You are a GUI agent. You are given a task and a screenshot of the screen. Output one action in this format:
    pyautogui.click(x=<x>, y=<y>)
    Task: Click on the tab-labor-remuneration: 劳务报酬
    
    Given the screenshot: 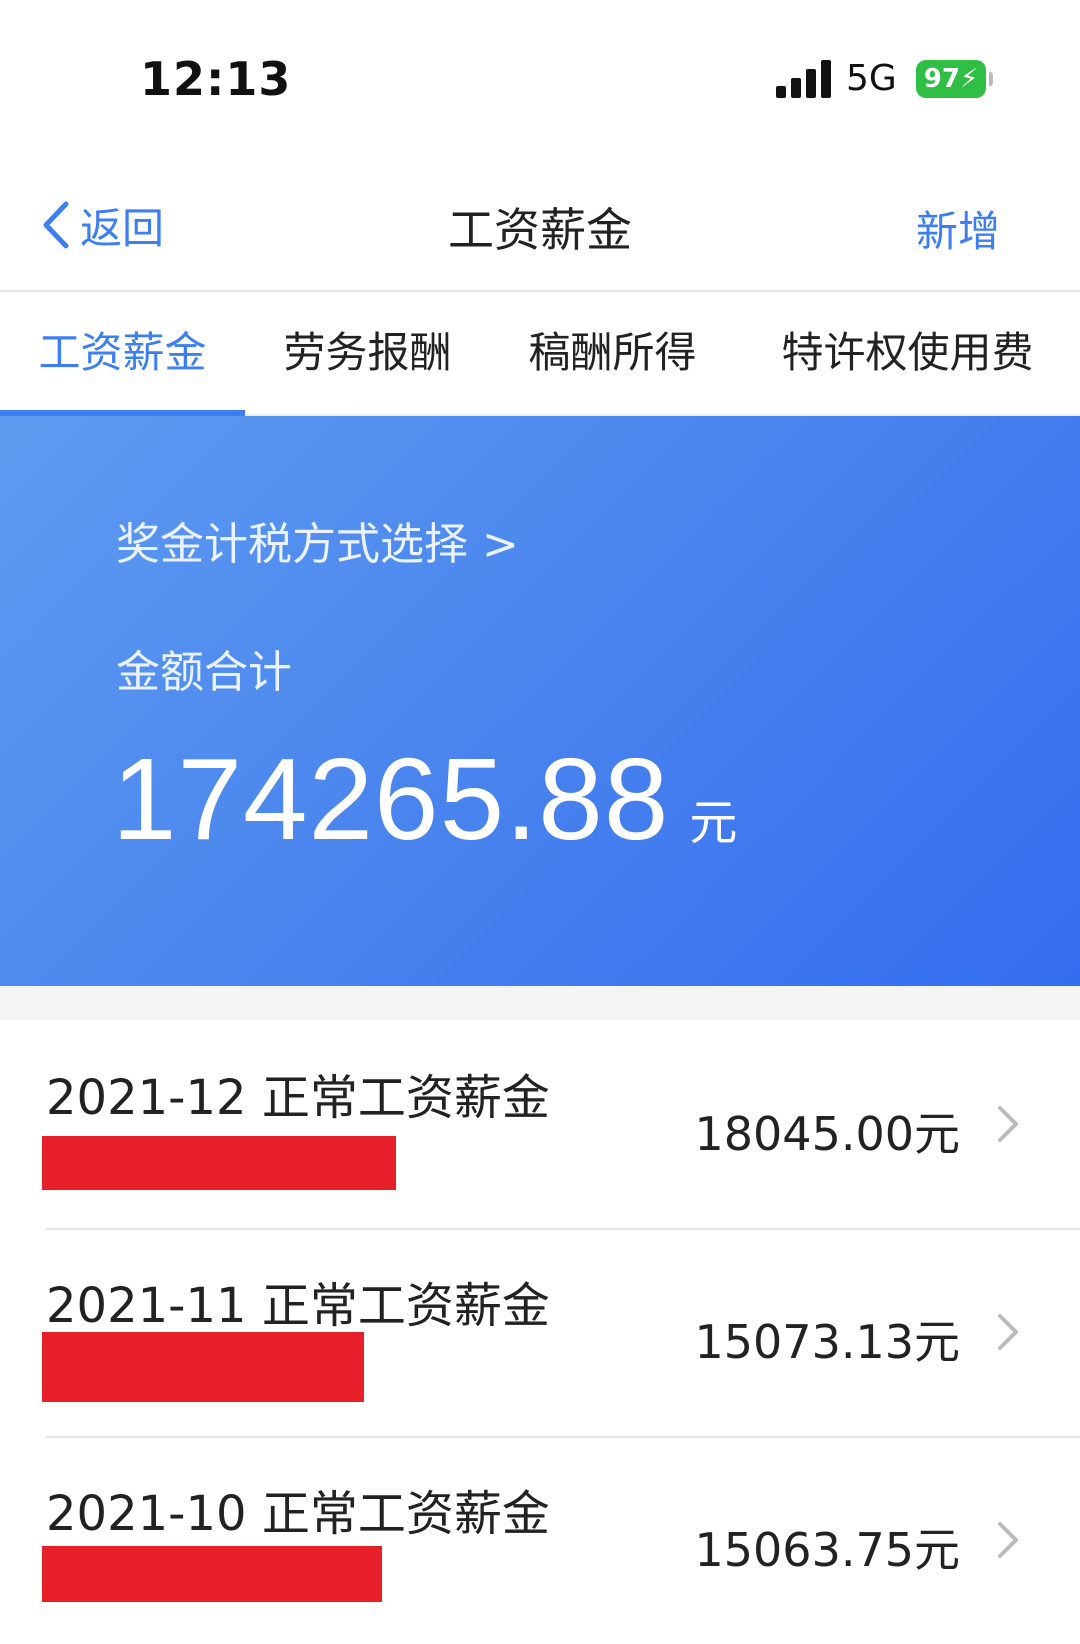 What is the action you would take?
    pyautogui.click(x=367, y=353)
    